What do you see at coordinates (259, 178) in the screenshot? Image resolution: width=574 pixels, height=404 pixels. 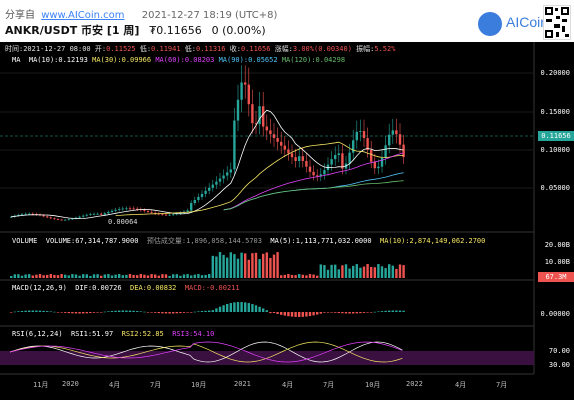 I see `ma30-line` at bounding box center [259, 178].